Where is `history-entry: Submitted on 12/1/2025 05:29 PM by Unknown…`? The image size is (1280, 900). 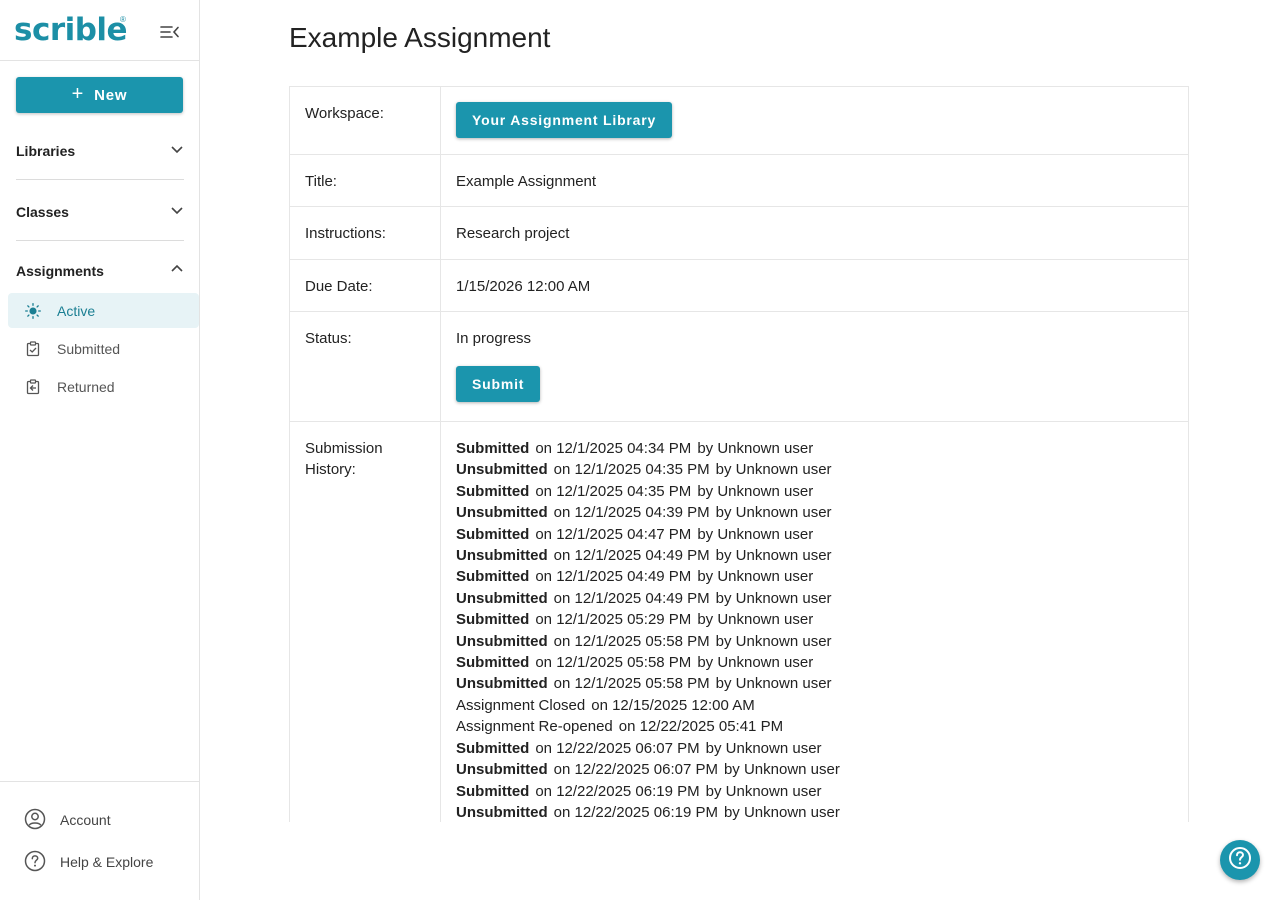 history-entry: Submitted on 12/1/2025 05:29 PM by Unknown… is located at coordinates (814, 619).